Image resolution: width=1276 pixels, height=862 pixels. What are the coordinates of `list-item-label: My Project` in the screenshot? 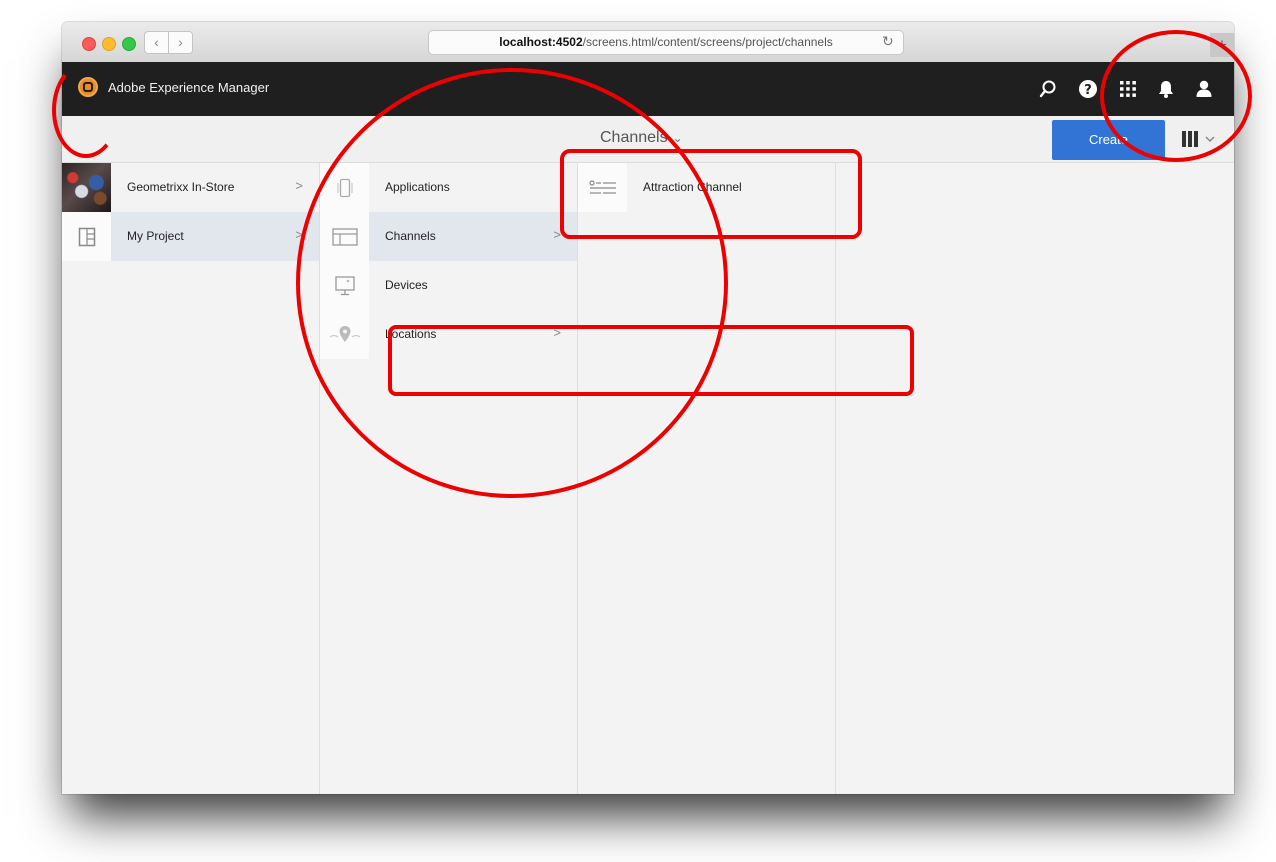 It's located at (155, 236).